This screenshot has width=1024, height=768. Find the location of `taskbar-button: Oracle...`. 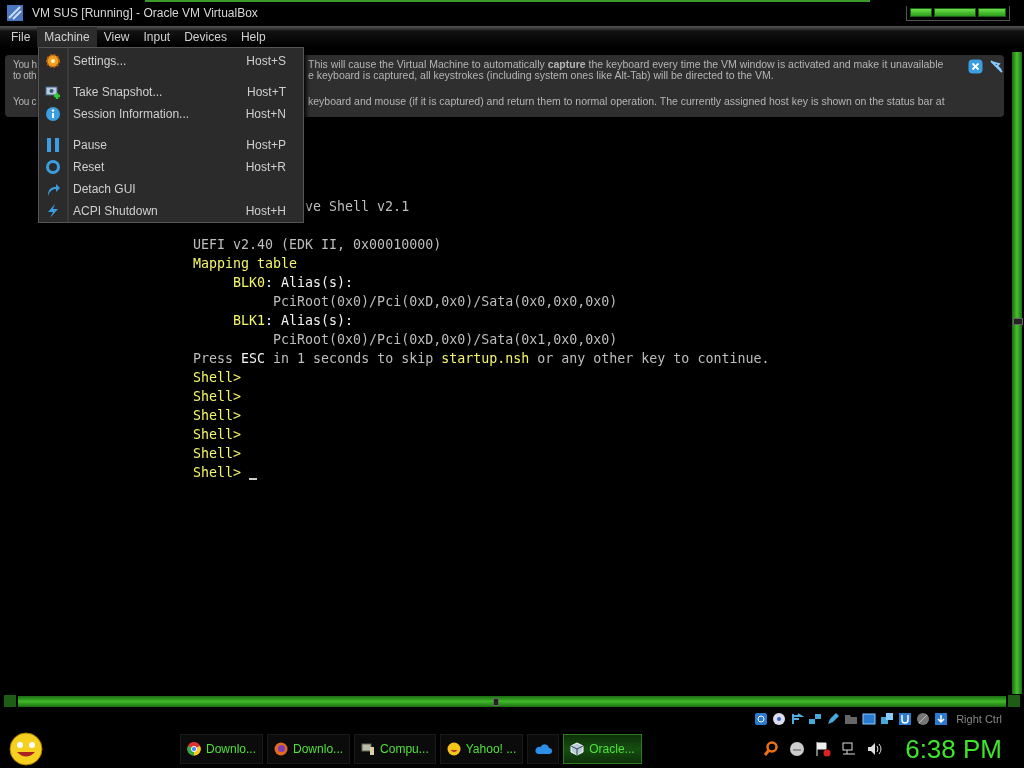

taskbar-button: Oracle... is located at coordinates (602, 749).